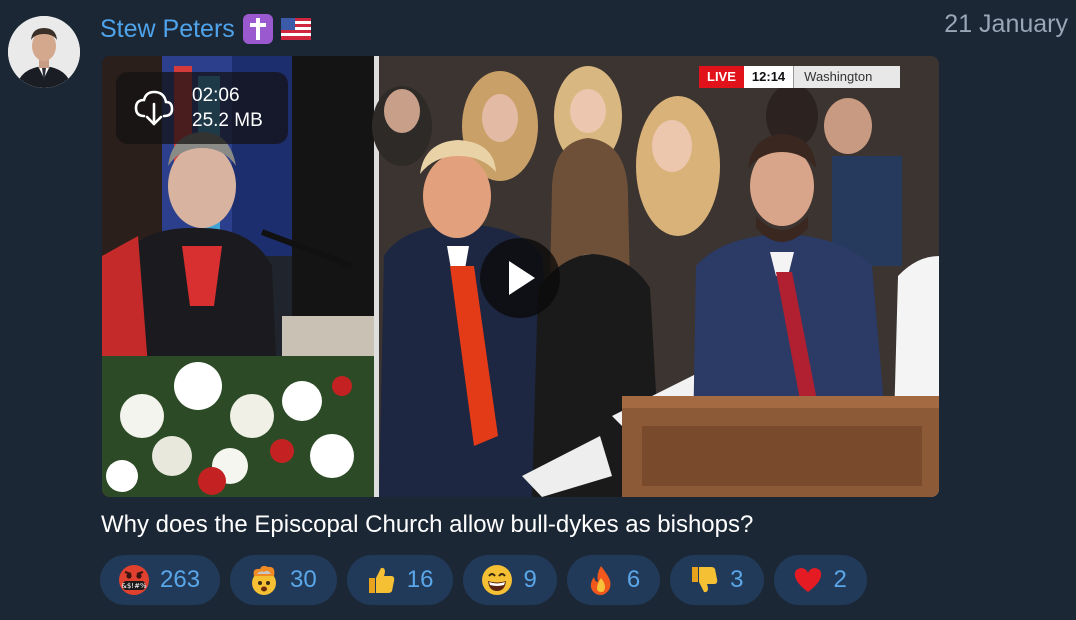 The width and height of the screenshot is (1076, 620). Describe the element at coordinates (264, 580) in the screenshot. I see `exploding-head-icon` at that location.